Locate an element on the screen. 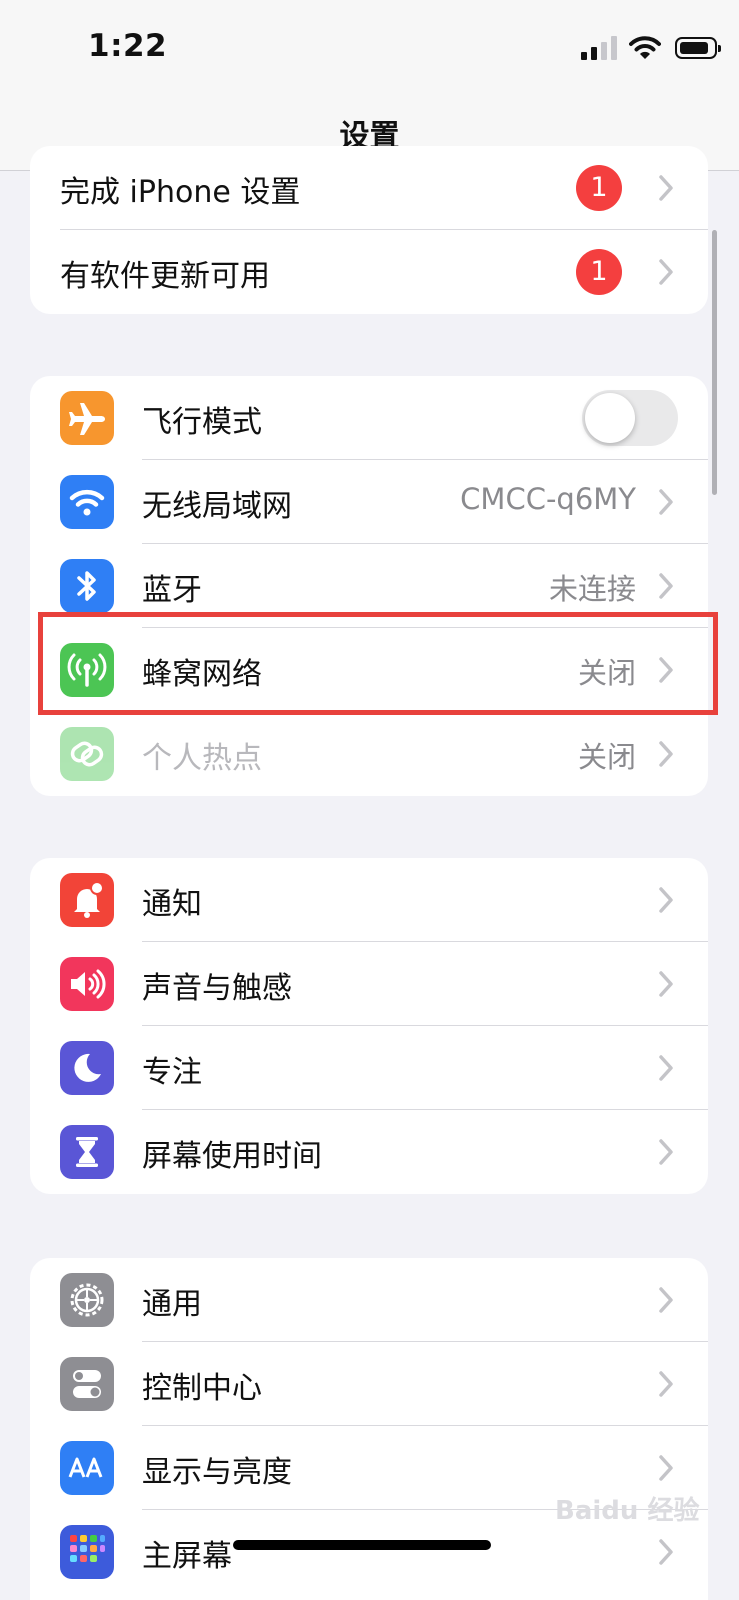 The height and width of the screenshot is (1600, 739). notification-bell-icon is located at coordinates (87, 900).